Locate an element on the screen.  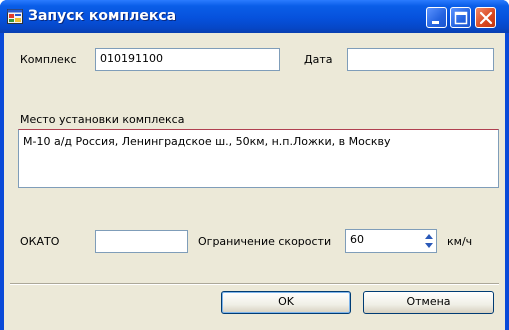
app-icon is located at coordinates (15, 16).